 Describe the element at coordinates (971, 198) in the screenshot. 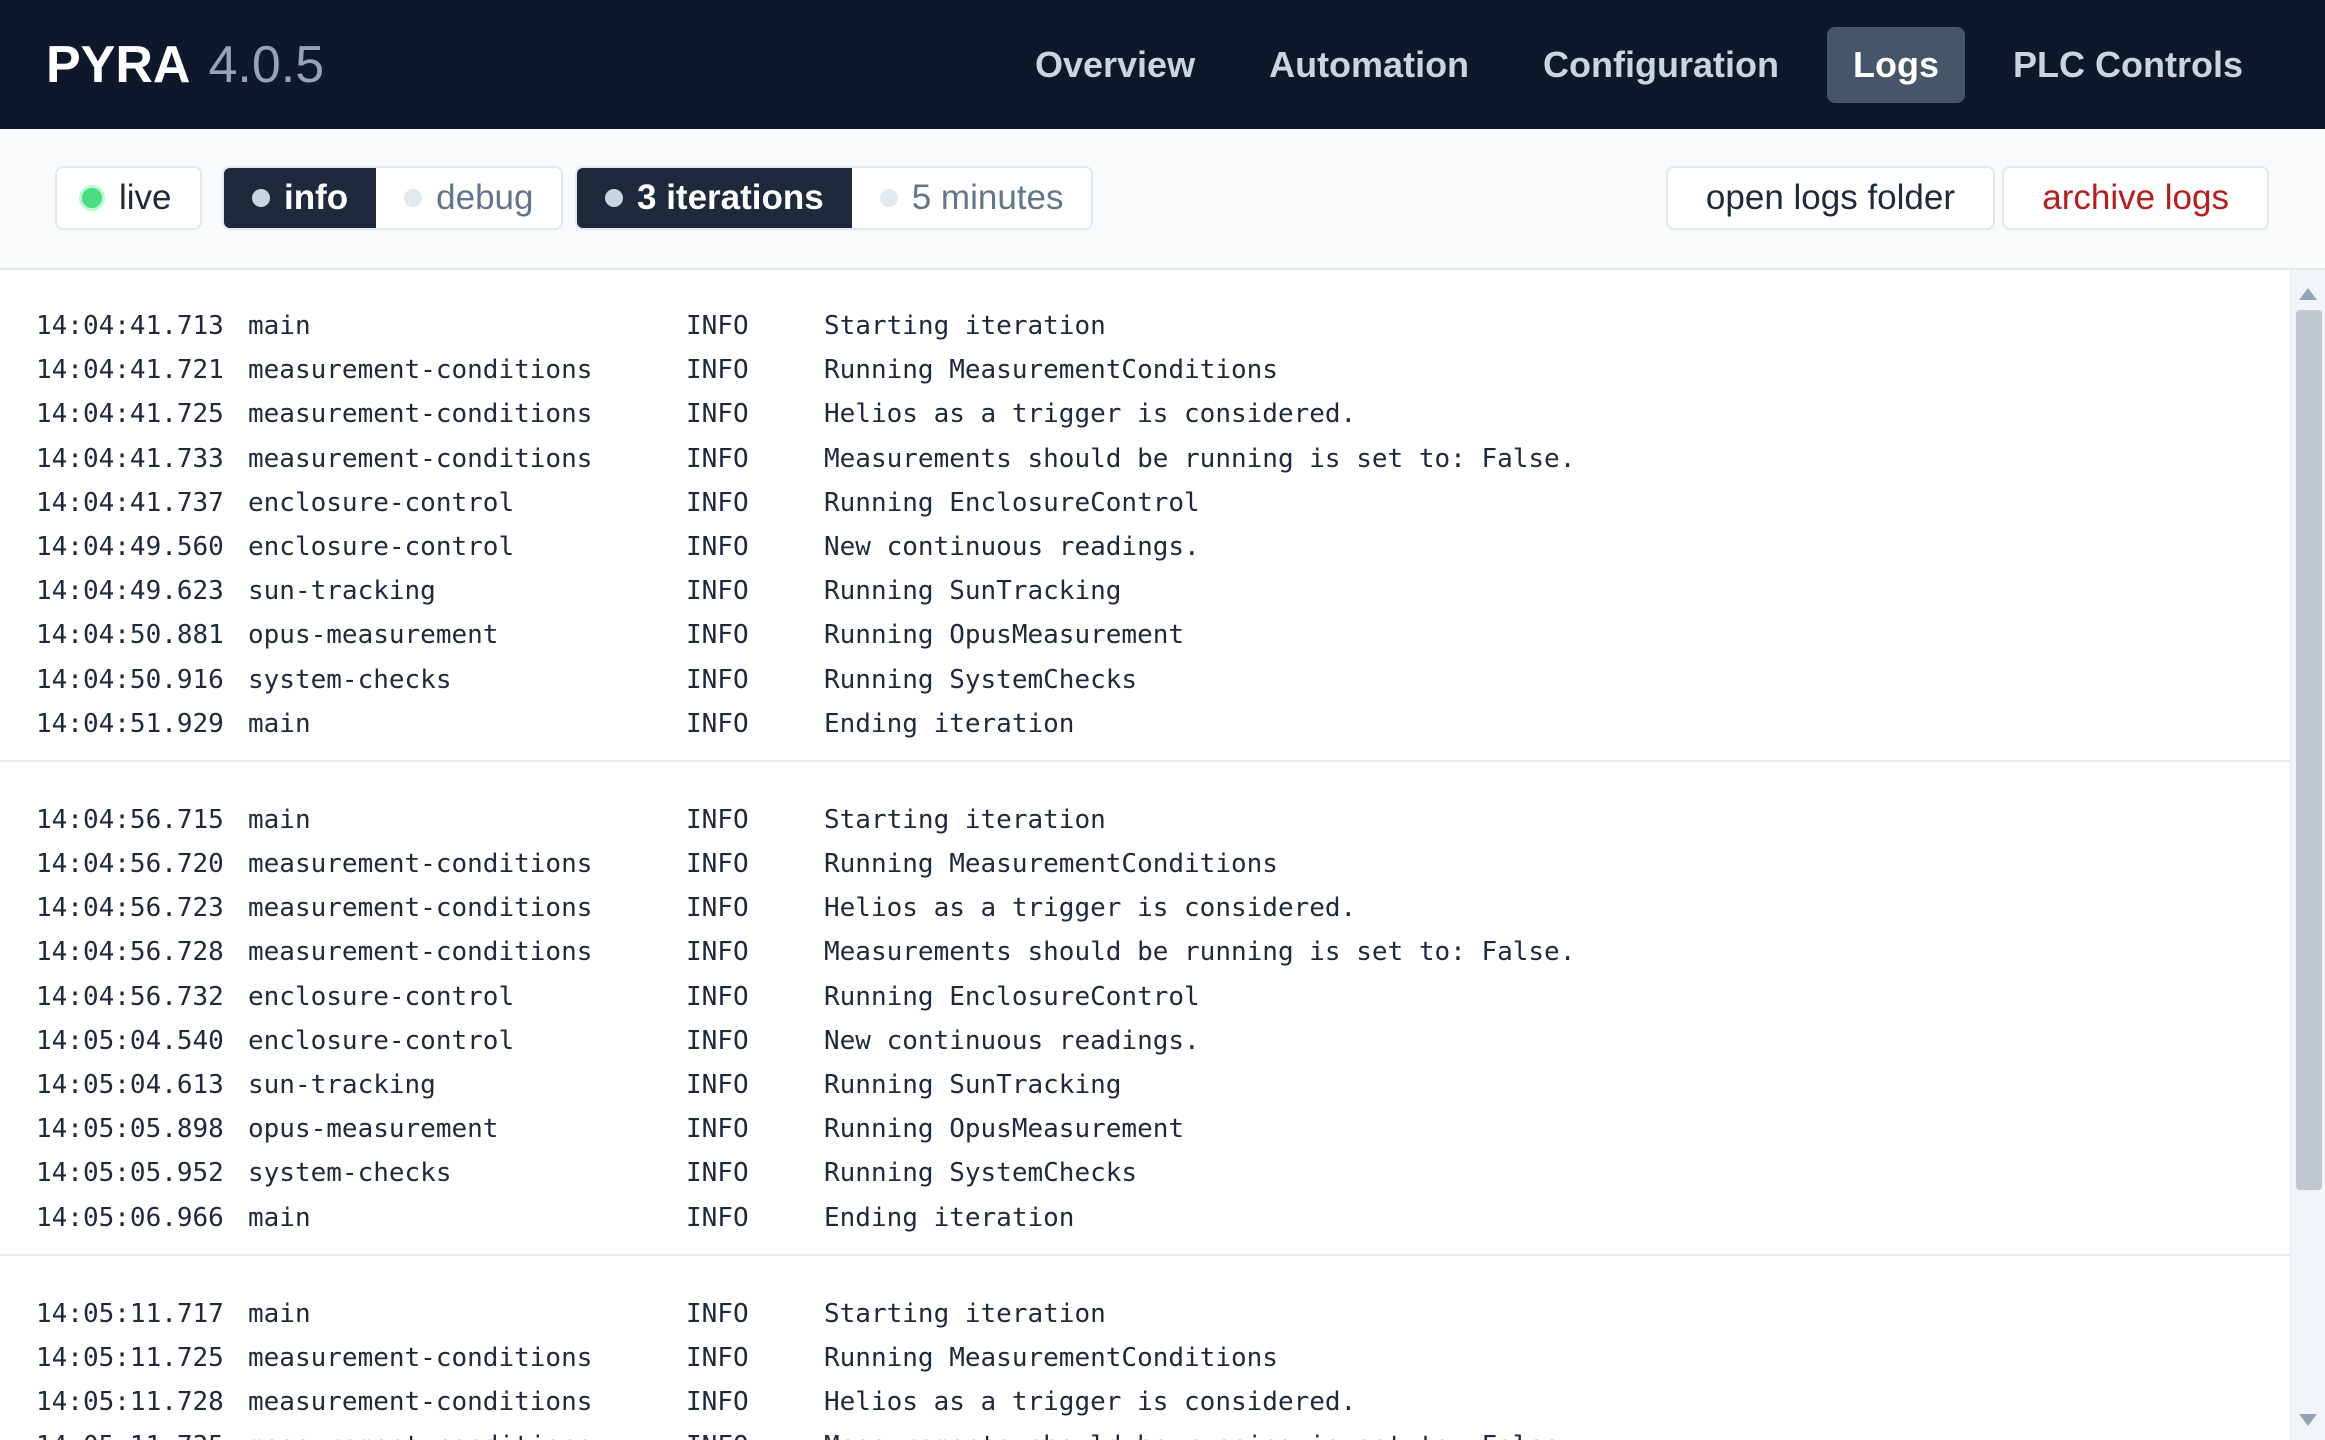

I see `range-minutes-button: 5 minutes` at that location.